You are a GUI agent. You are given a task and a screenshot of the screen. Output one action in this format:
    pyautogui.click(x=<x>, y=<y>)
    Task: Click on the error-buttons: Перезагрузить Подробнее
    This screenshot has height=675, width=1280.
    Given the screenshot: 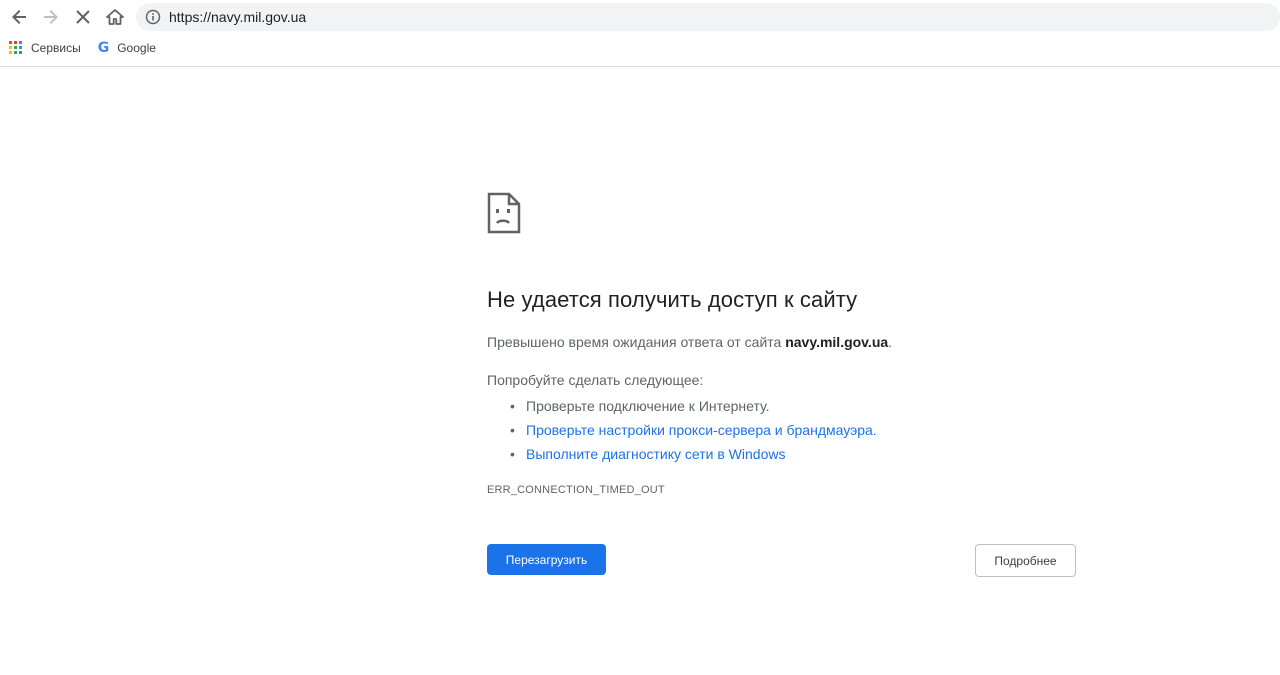 What is the action you would take?
    pyautogui.click(x=781, y=560)
    